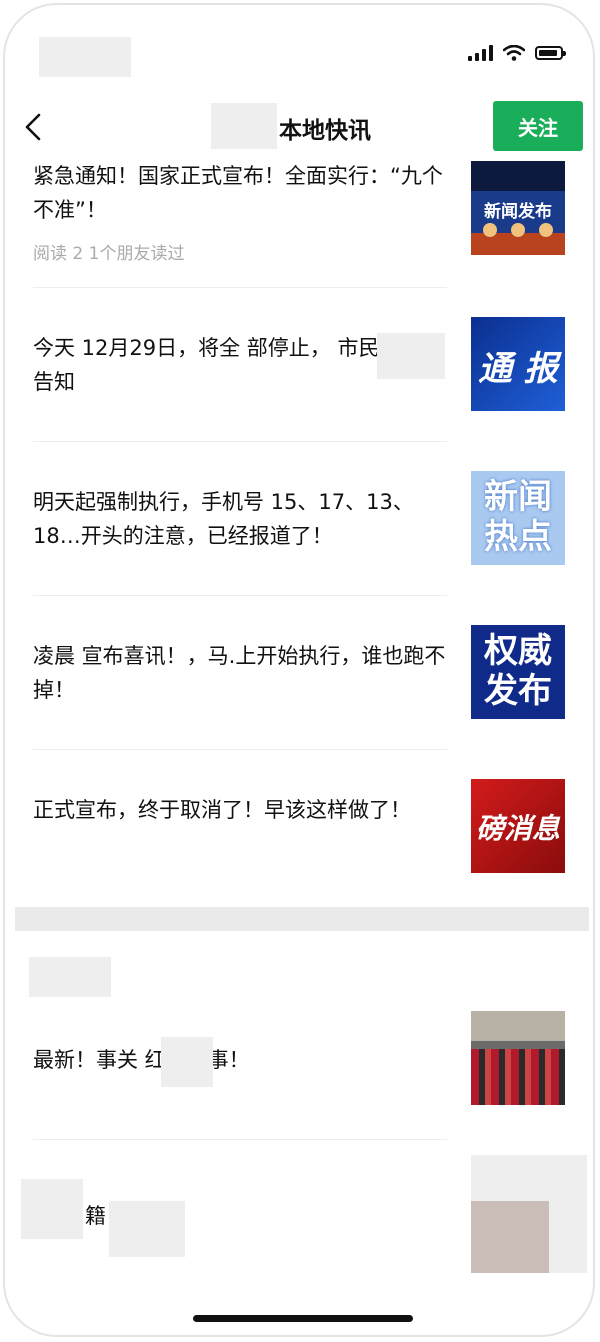 This screenshot has width=600, height=1342. What do you see at coordinates (518, 212) in the screenshot?
I see `thumb-caption: 新闻发布` at bounding box center [518, 212].